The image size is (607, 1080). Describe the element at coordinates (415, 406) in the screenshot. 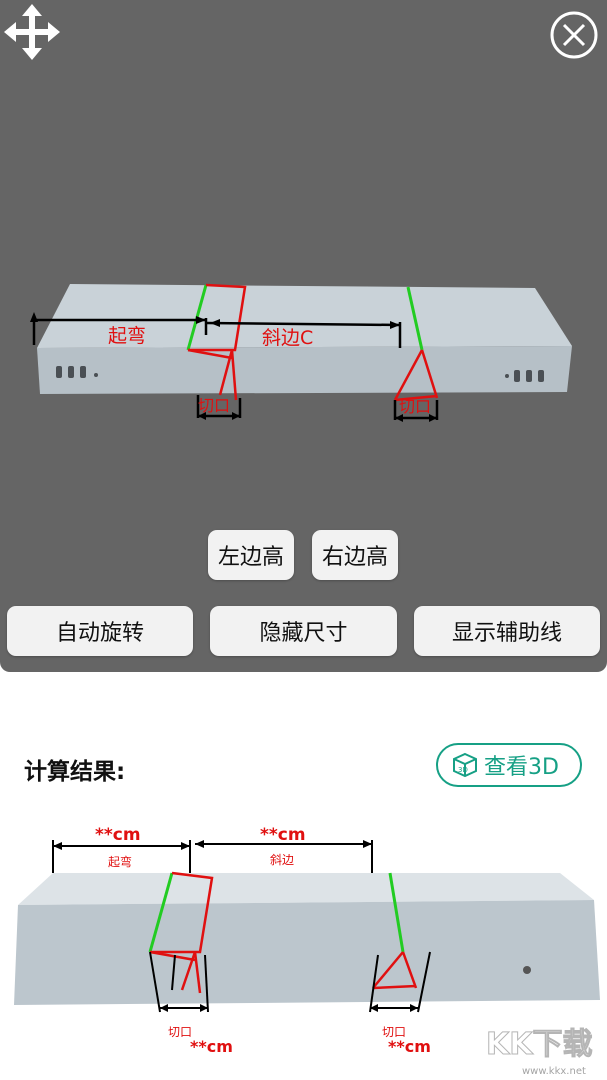

I see `cut-right-label: 切口` at that location.